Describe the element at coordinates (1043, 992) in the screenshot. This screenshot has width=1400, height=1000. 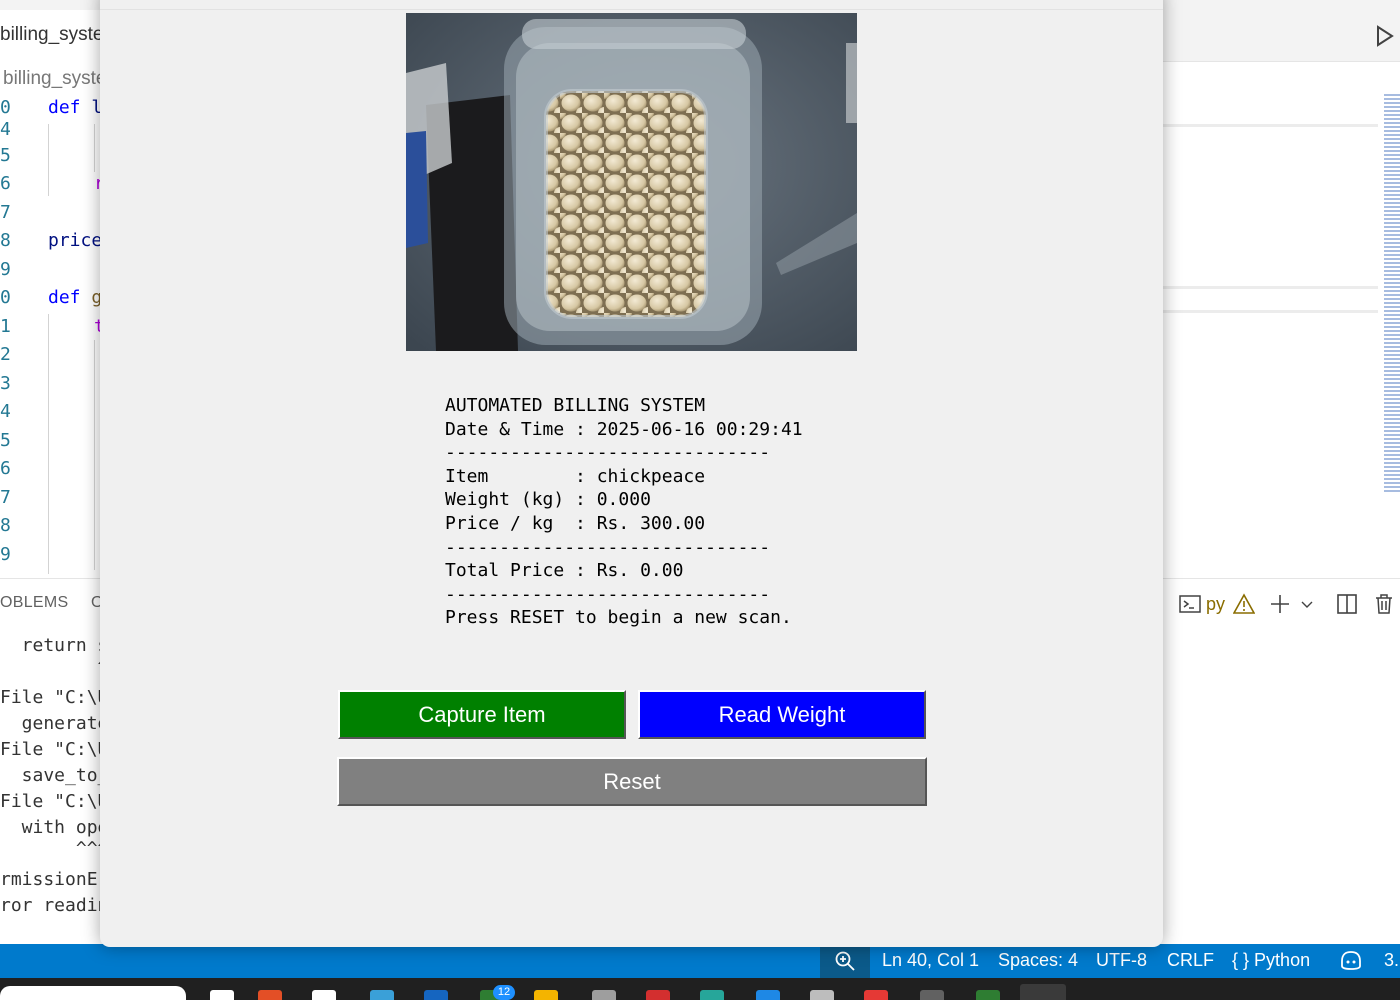
I see `active-app-icon` at that location.